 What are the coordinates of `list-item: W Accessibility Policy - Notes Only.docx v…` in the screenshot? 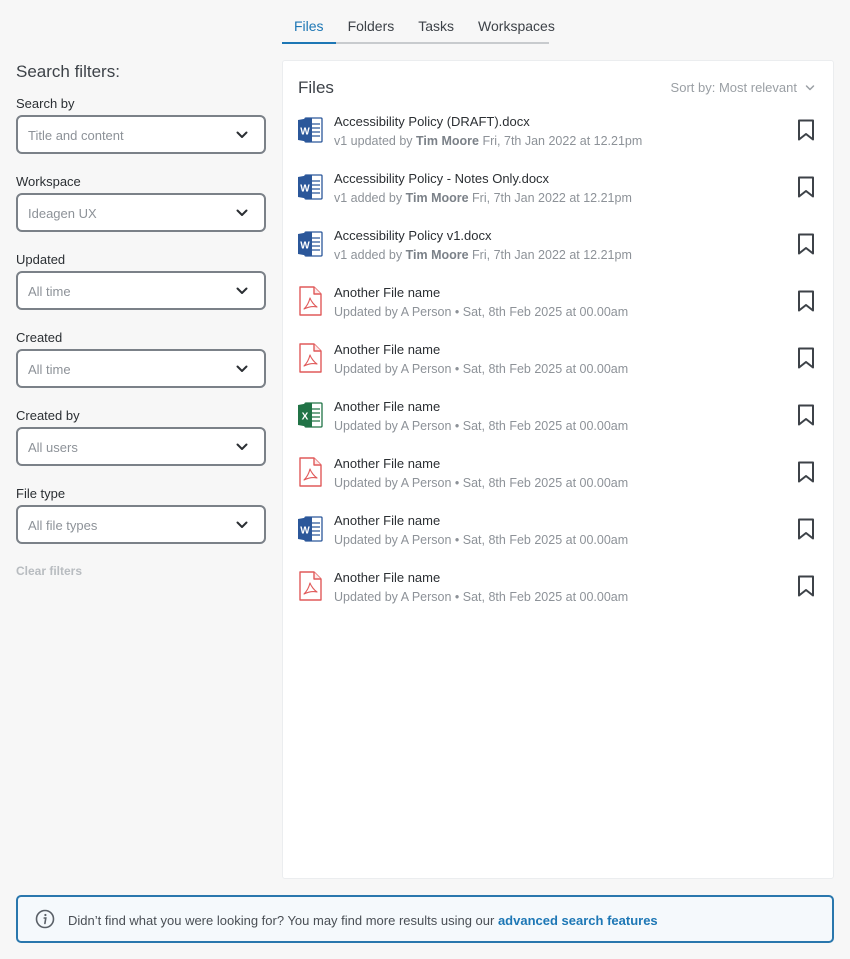 It's located at (558, 194).